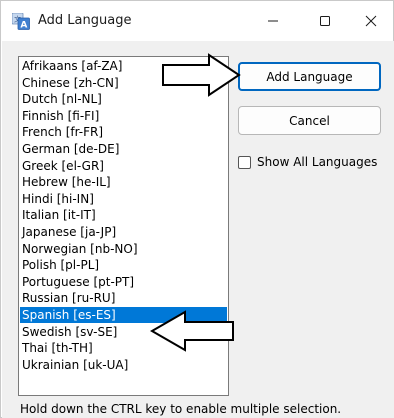 The height and width of the screenshot is (418, 394). I want to click on language-app-icon: 文 A, so click(21, 21).